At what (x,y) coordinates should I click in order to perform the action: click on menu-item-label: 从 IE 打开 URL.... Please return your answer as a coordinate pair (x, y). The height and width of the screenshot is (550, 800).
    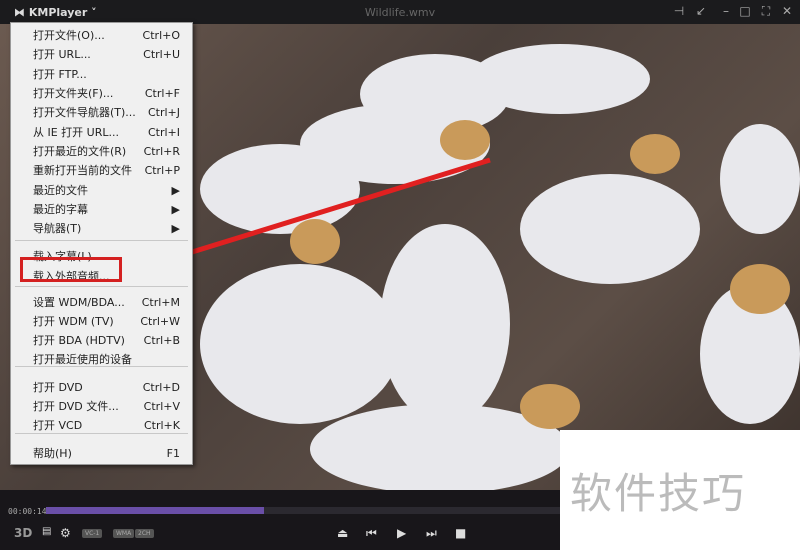
    Looking at the image, I should click on (76, 132).